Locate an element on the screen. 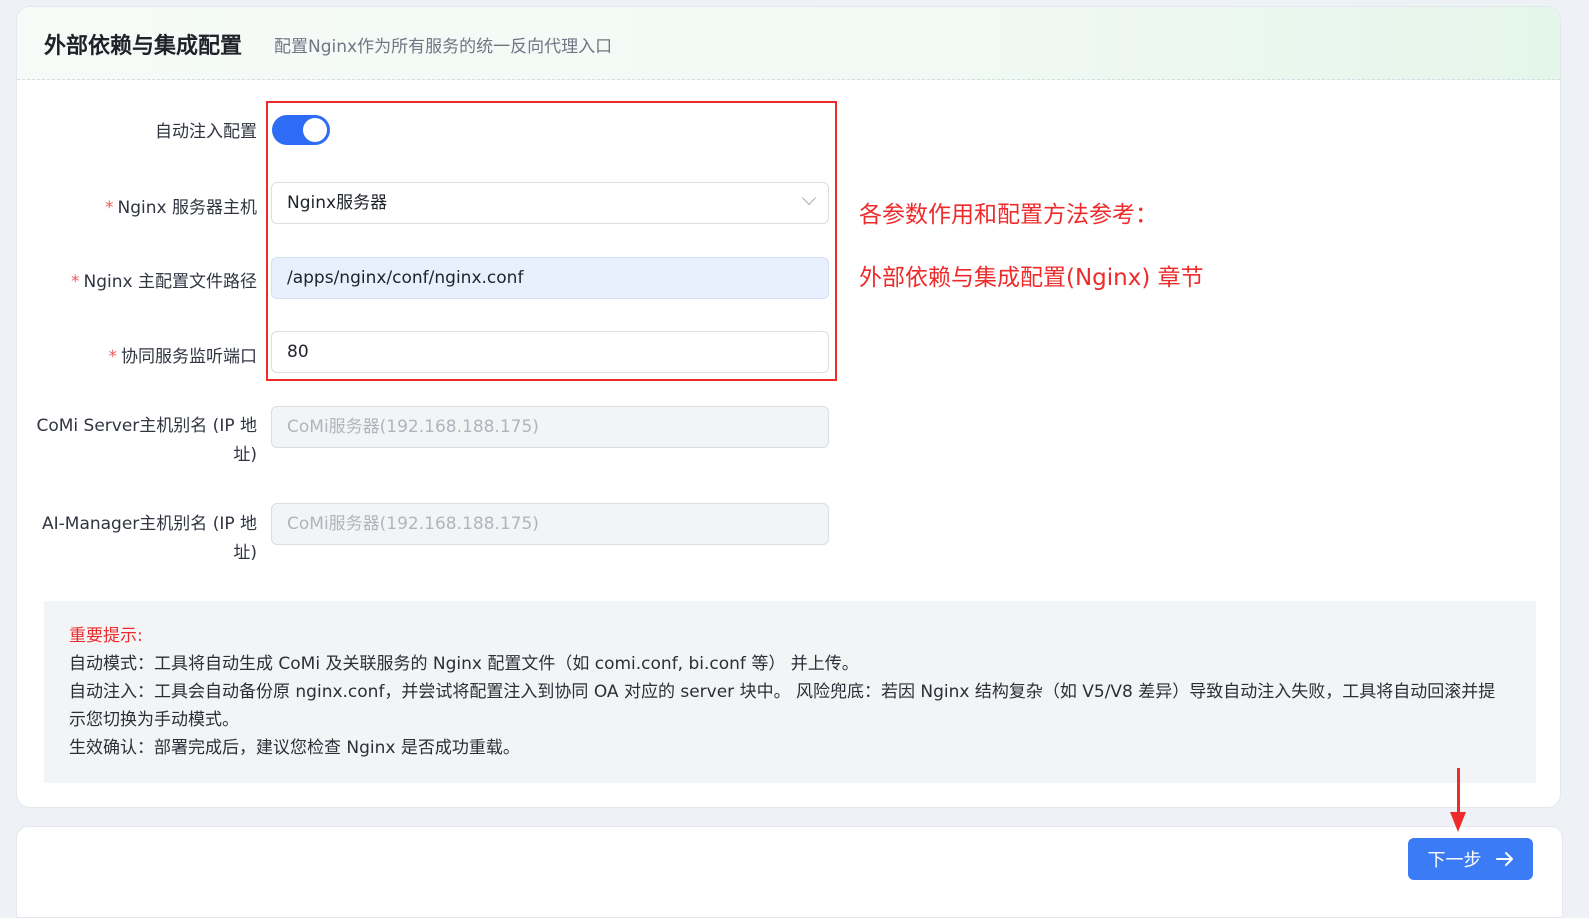  annotation-arrow-head is located at coordinates (1458, 822).